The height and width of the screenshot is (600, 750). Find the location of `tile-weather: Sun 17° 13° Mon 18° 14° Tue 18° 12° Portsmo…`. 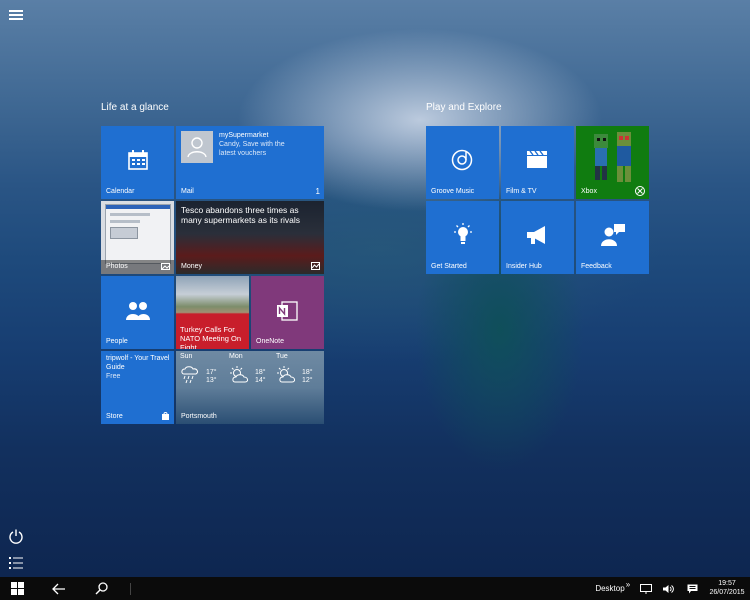

tile-weather: Sun 17° 13° Mon 18° 14° Tue 18° 12° Portsmo… is located at coordinates (250, 387).